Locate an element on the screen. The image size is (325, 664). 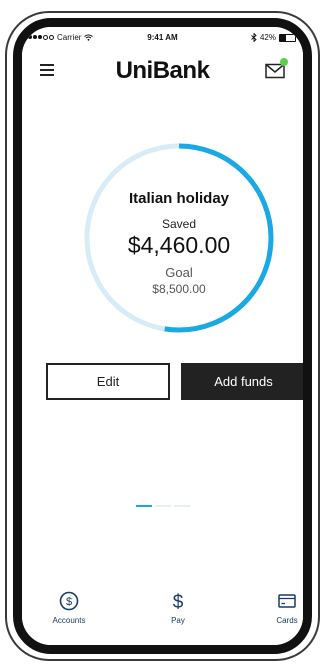
dollar-sign-icon: $ is located at coordinates (178, 601).